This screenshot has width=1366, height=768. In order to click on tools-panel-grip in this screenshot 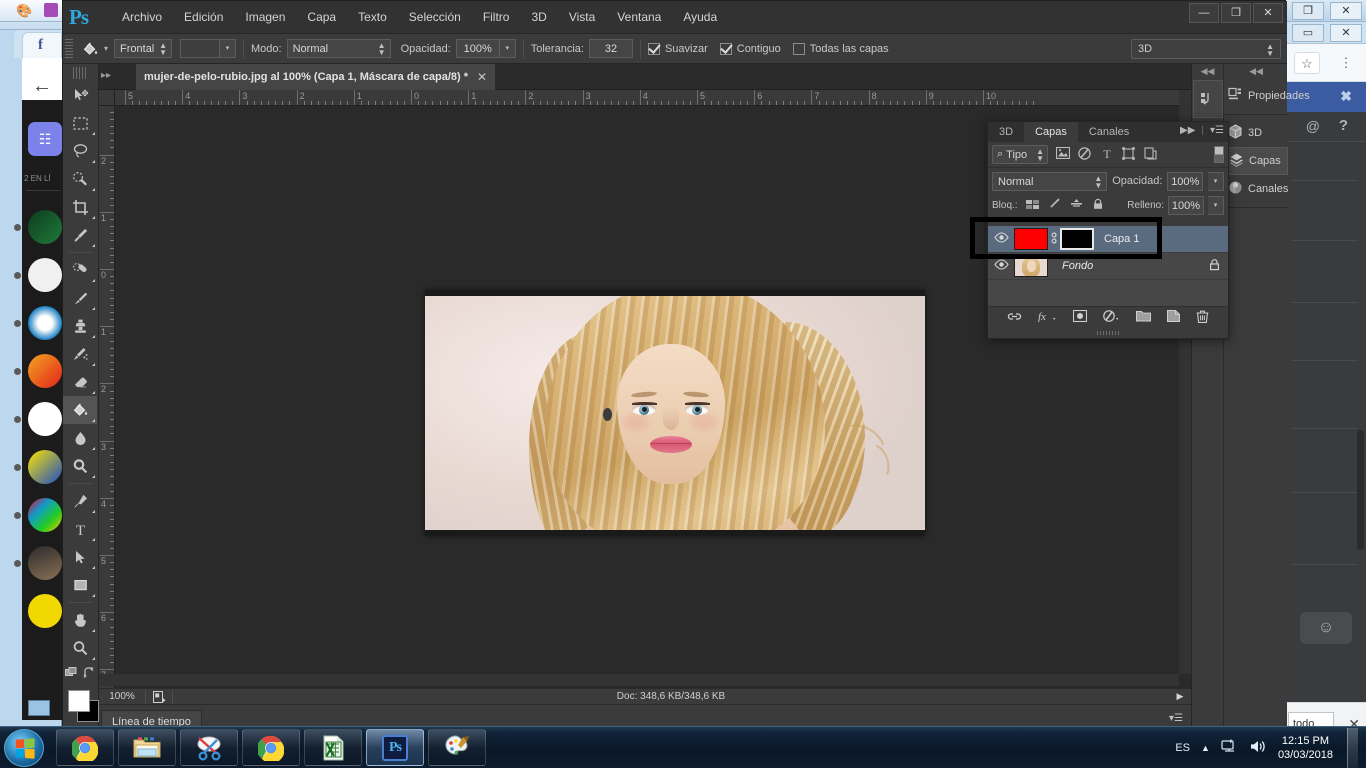, I will do `click(80, 73)`.